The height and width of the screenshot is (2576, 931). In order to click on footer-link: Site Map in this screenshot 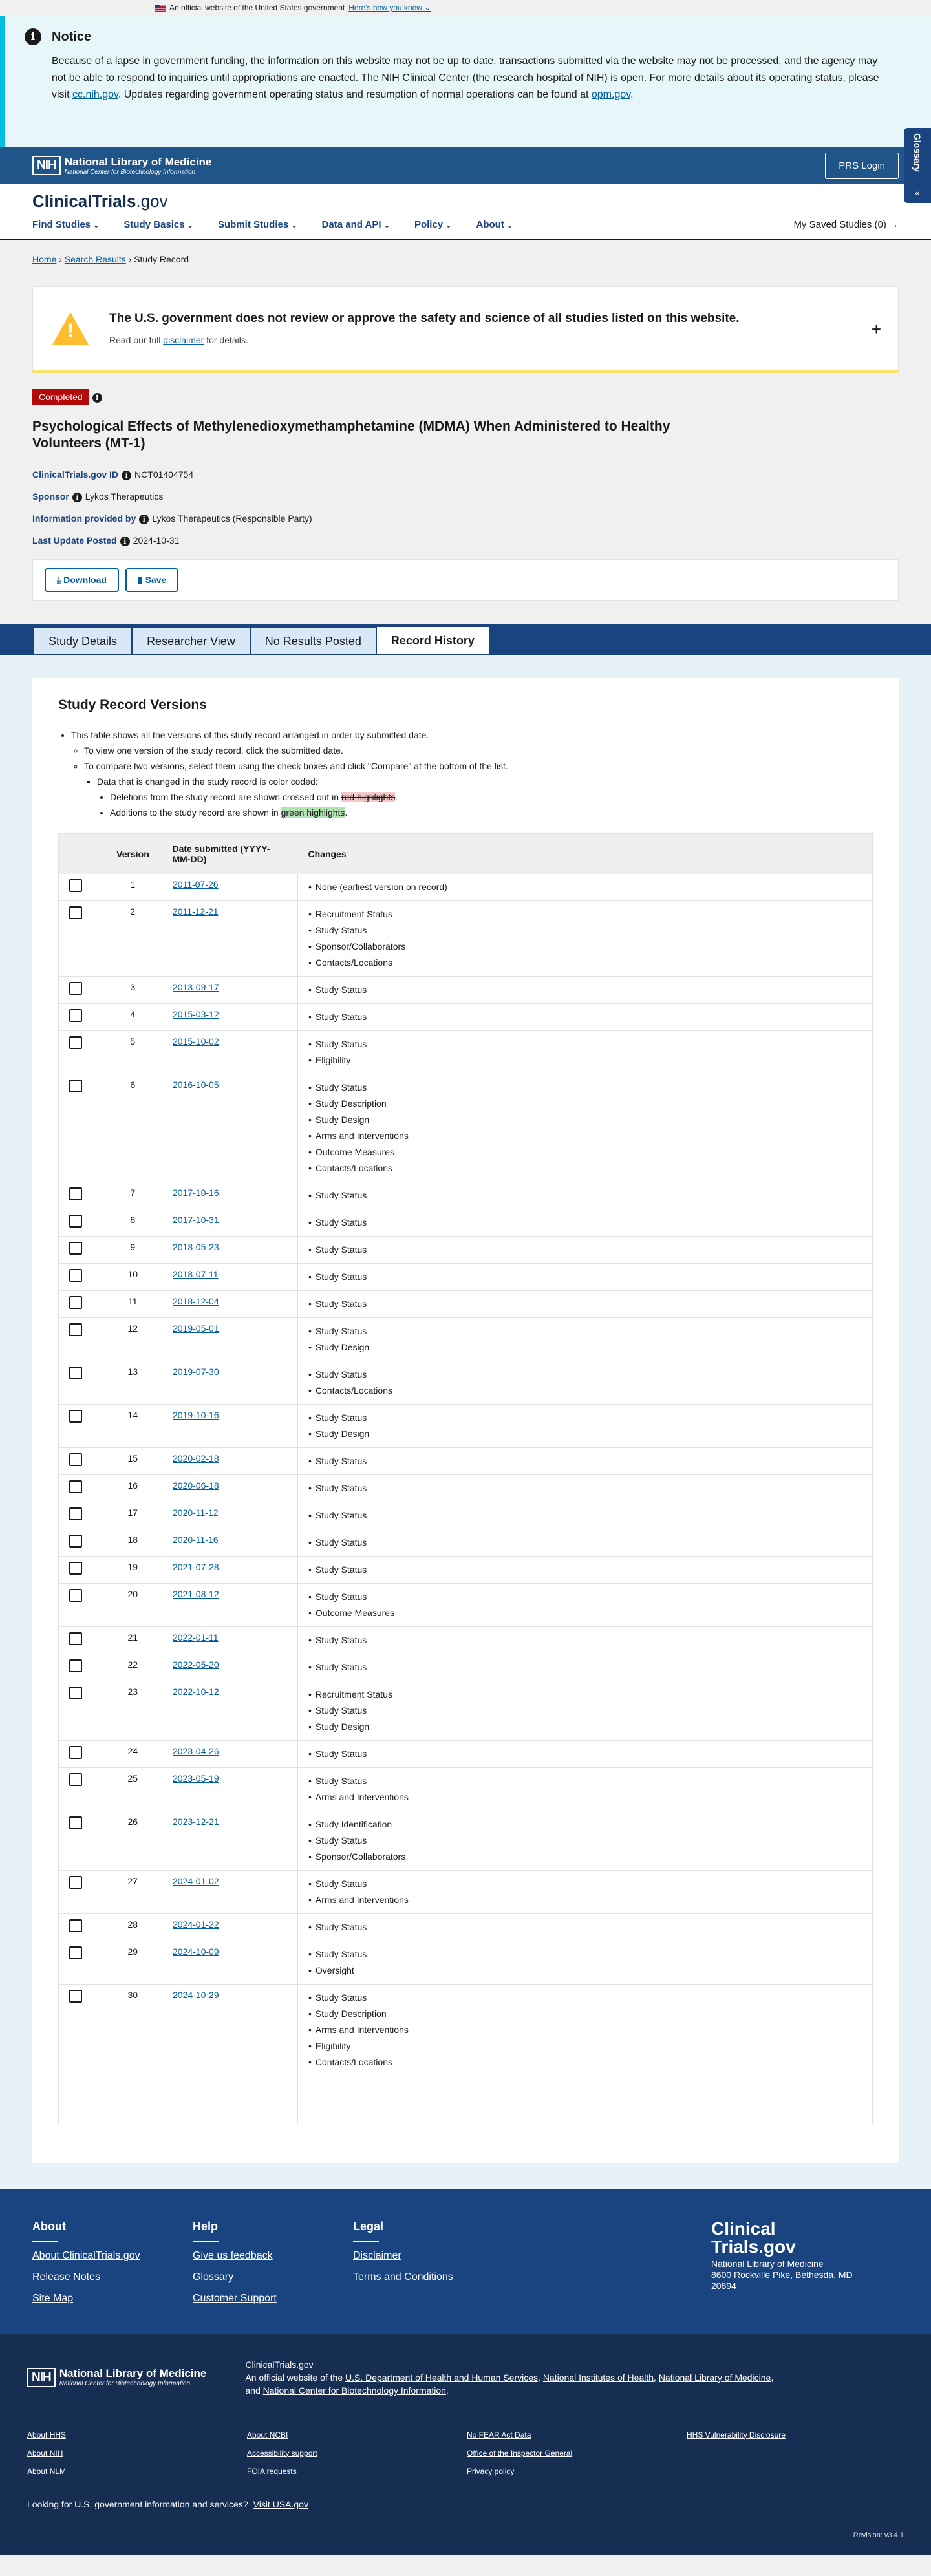, I will do `click(113, 2299)`.